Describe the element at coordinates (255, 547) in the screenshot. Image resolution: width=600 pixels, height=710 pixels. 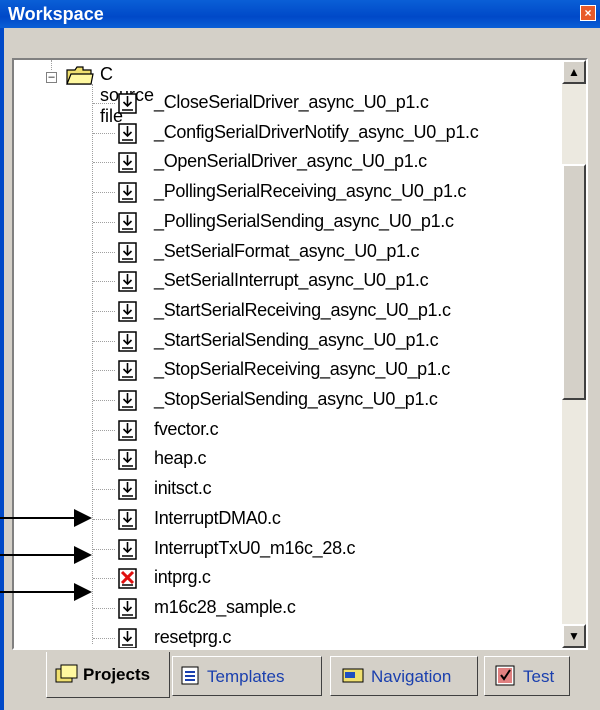
I see `file-name: InterruptTxU0_m16c_28.c` at that location.